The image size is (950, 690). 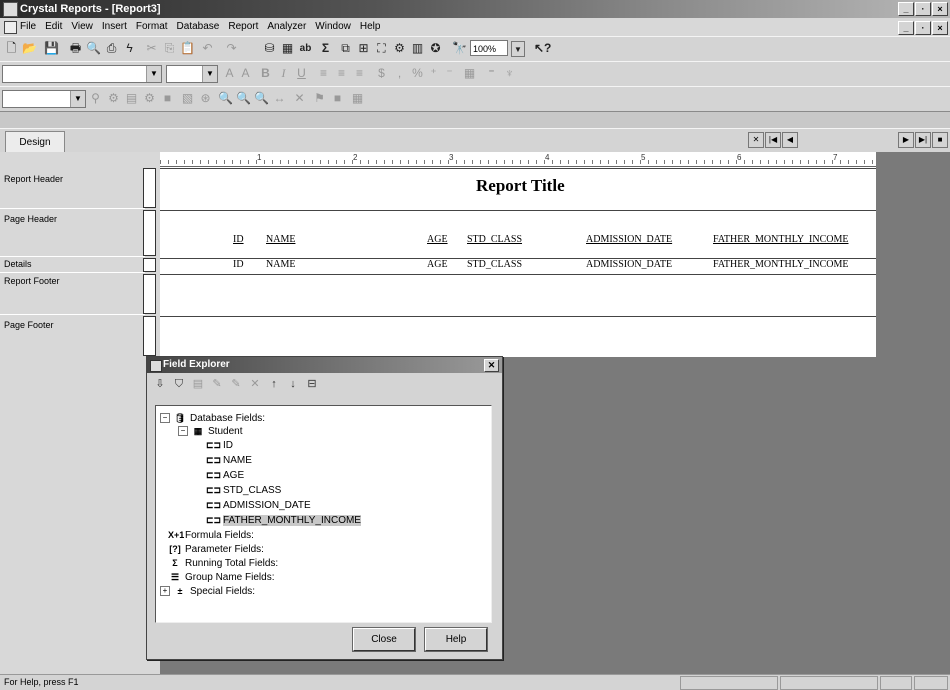 What do you see at coordinates (280, 239) in the screenshot?
I see `header-field-name: NAME` at bounding box center [280, 239].